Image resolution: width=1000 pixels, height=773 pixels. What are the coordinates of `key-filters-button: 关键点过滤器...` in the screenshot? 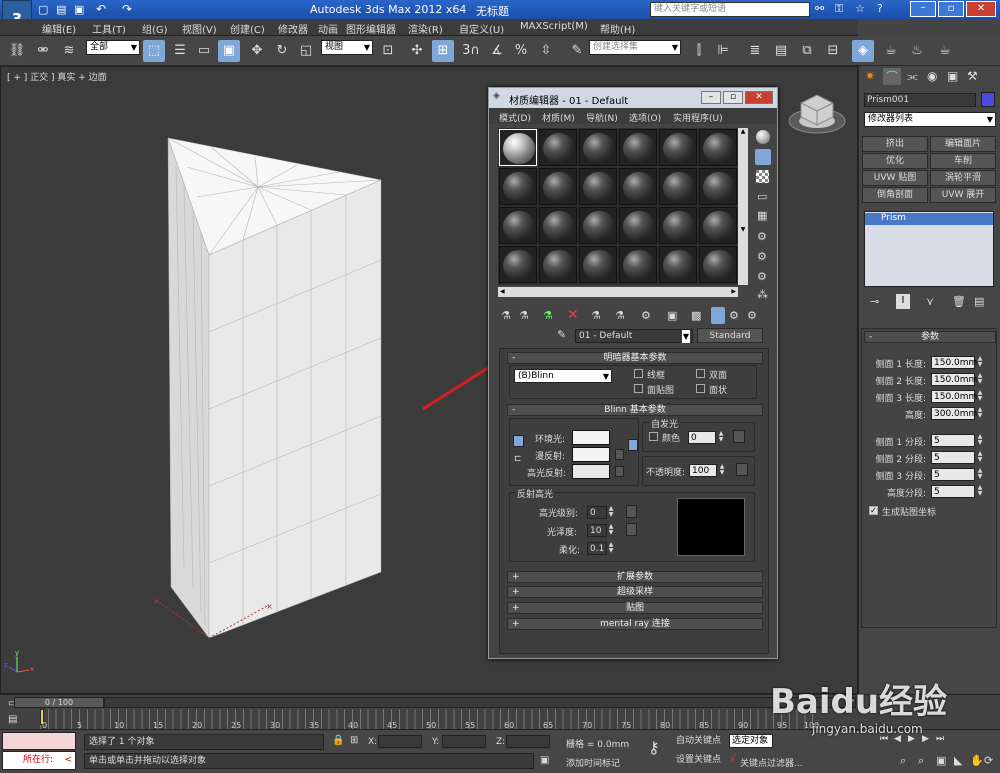 It's located at (771, 762).